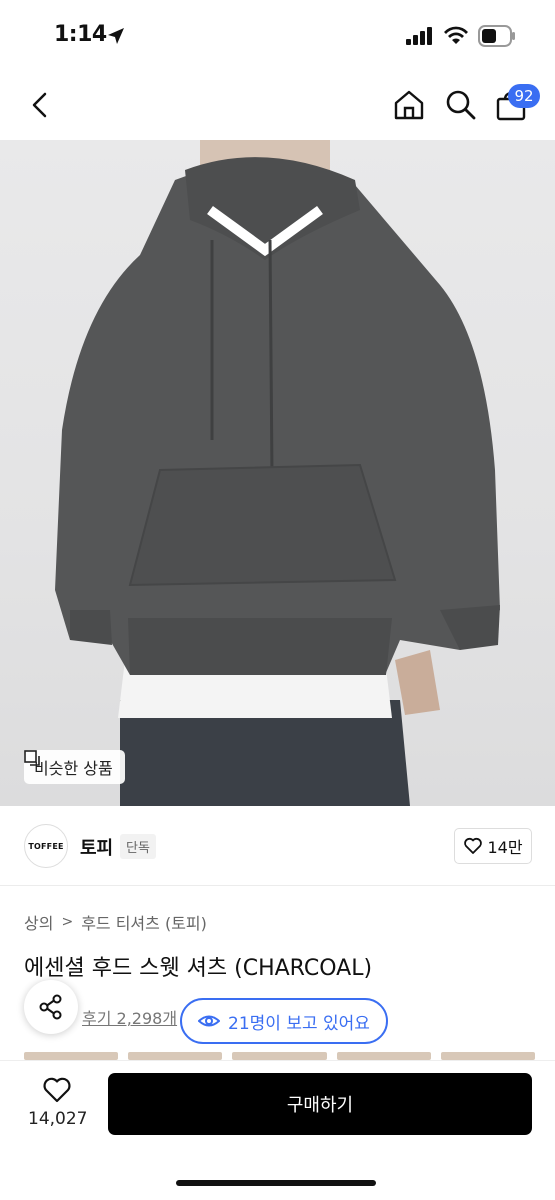 This screenshot has width=555, height=1200. I want to click on breadcrumb: 상의 > 후드 티셔츠 (토피), so click(115, 922).